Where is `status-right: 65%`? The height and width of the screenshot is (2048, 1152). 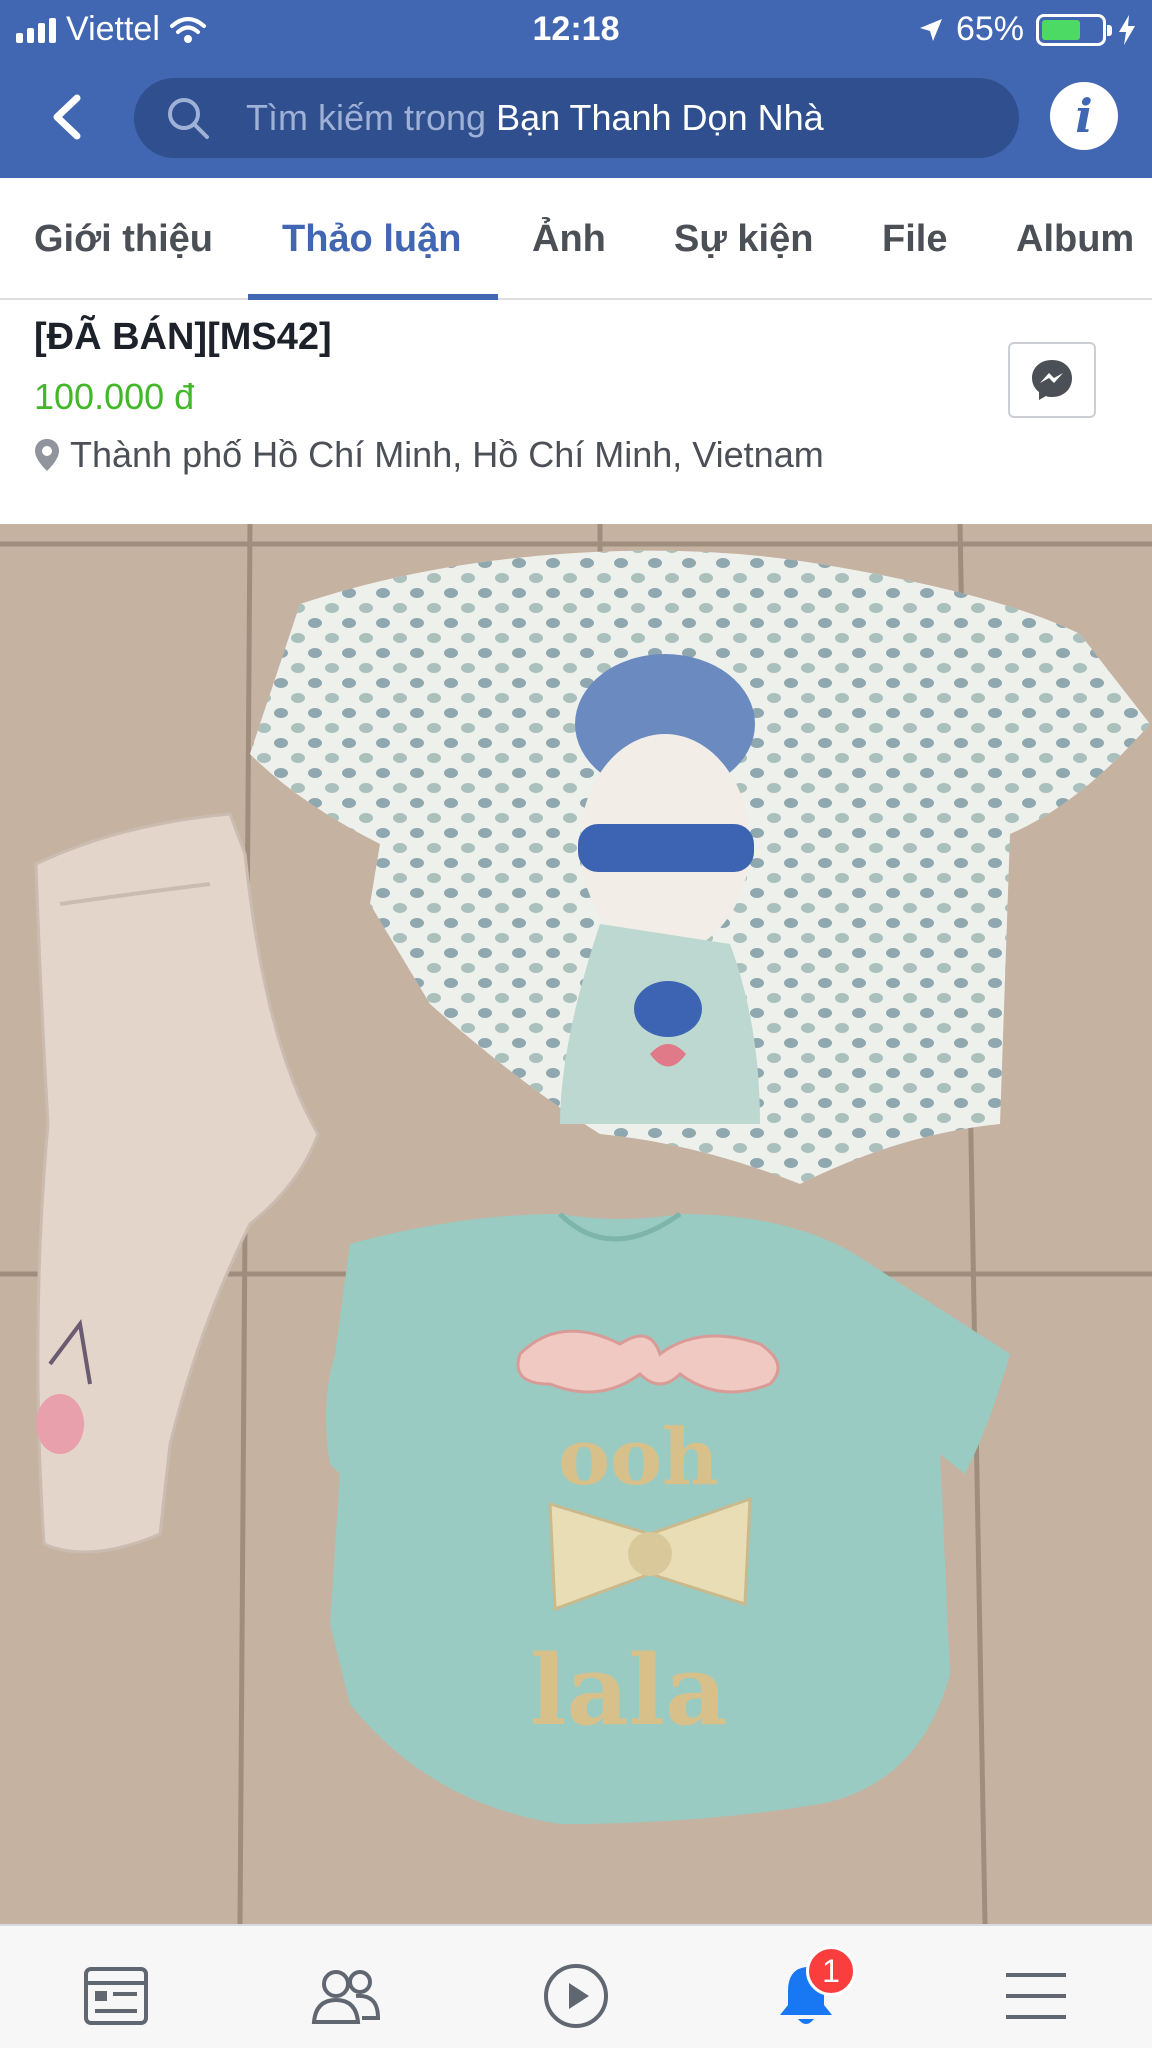
status-right: 65% is located at coordinates (1027, 29).